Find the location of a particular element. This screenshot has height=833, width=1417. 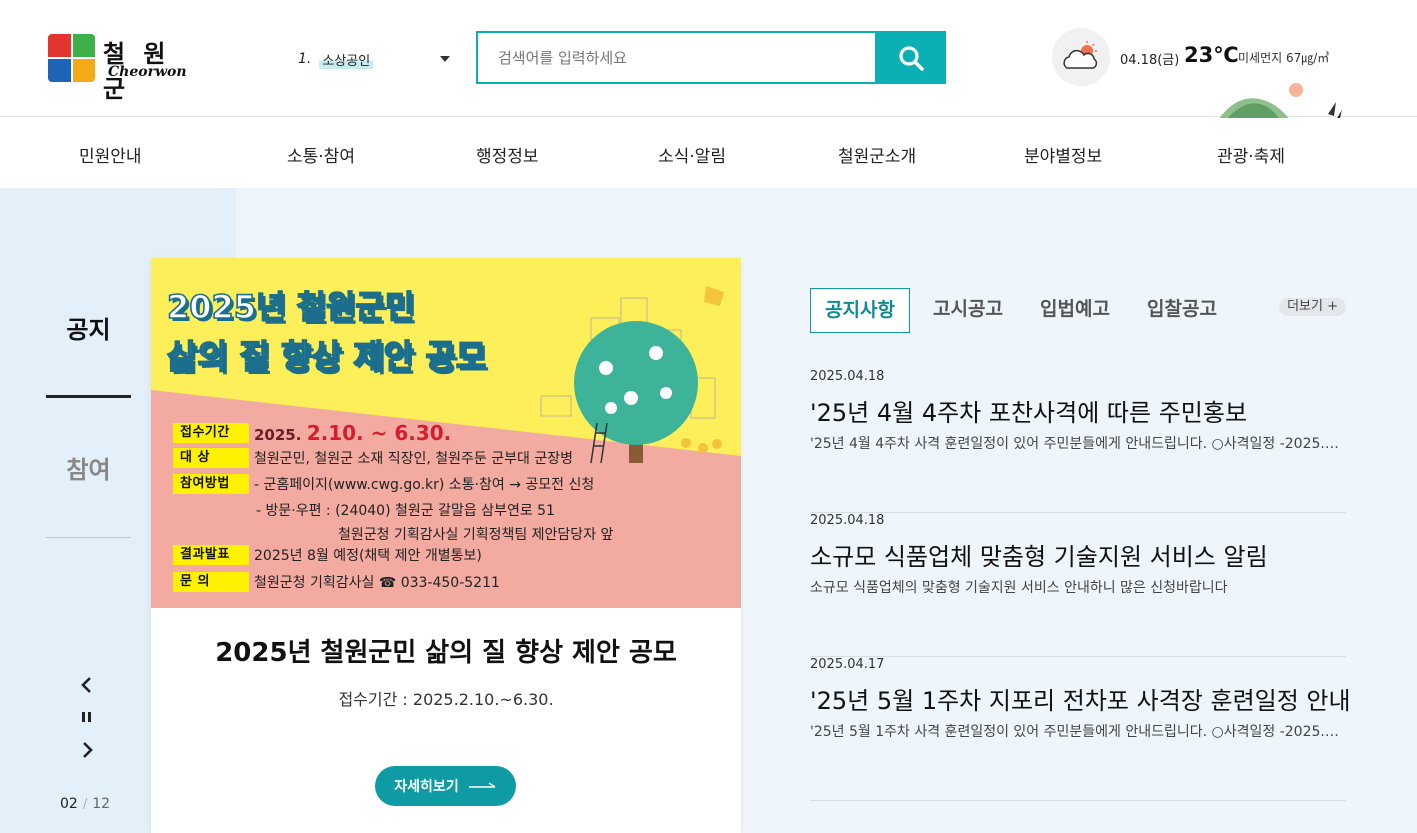

fine-dust-level: 미세먼지 67㎍/㎥ is located at coordinates (1284, 58).